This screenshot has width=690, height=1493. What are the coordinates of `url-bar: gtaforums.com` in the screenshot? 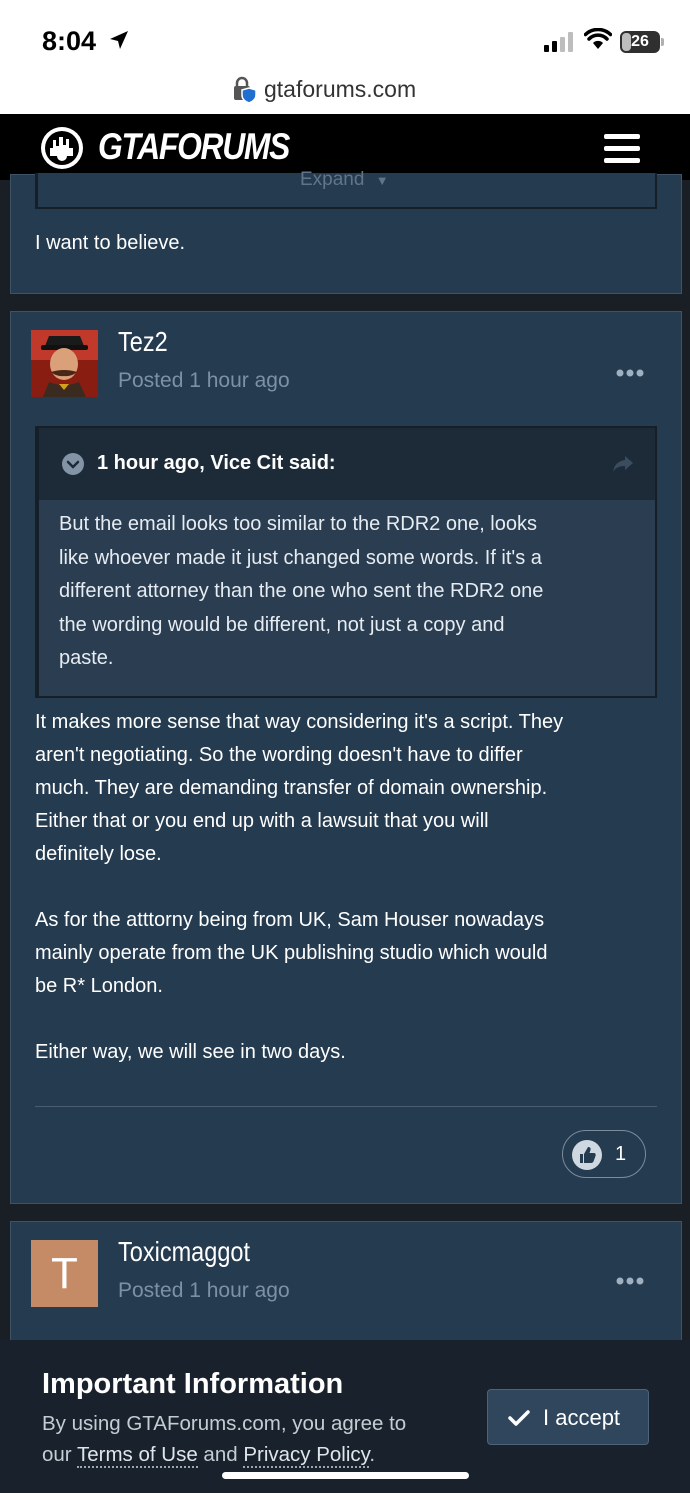 It's located at (345, 91).